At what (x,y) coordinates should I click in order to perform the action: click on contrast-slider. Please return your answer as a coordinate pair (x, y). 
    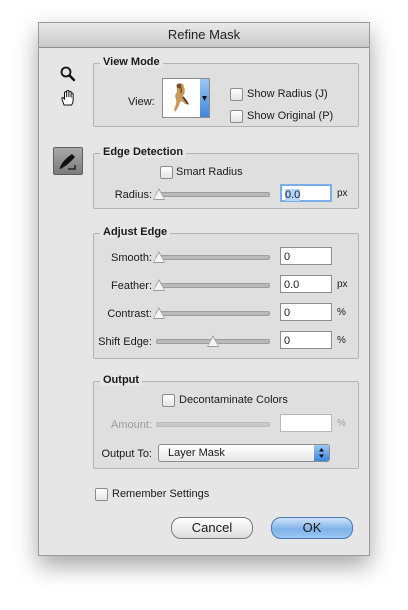
    Looking at the image, I should click on (211, 313).